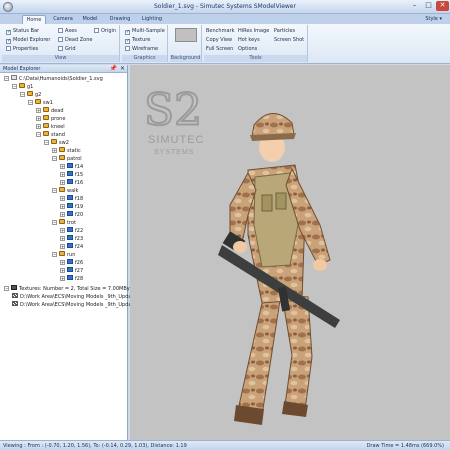  What do you see at coordinates (66, 150) in the screenshot?
I see `tree-node-static: + static` at bounding box center [66, 150].